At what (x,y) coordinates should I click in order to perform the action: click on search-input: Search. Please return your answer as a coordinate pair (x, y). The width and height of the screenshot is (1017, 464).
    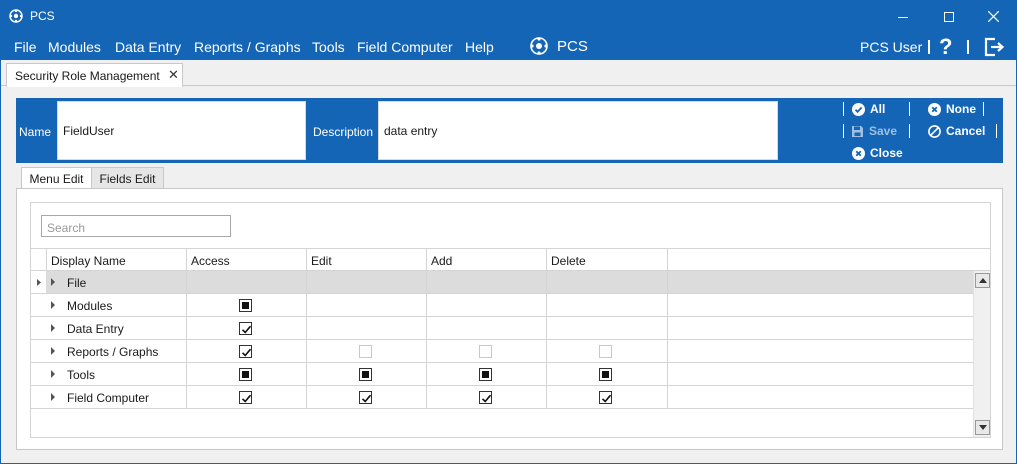
    Looking at the image, I should click on (136, 226).